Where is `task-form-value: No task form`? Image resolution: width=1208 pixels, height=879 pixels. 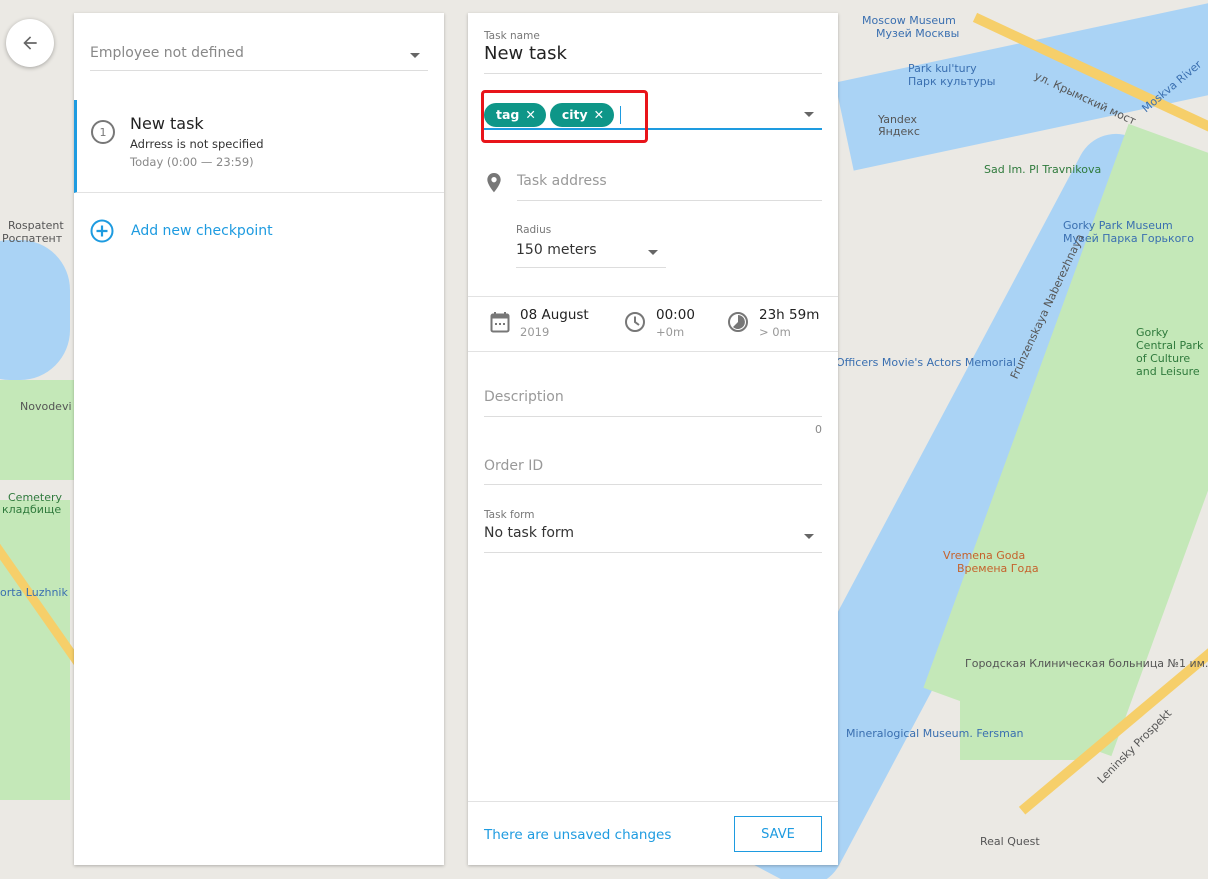
task-form-value: No task form is located at coordinates (529, 533).